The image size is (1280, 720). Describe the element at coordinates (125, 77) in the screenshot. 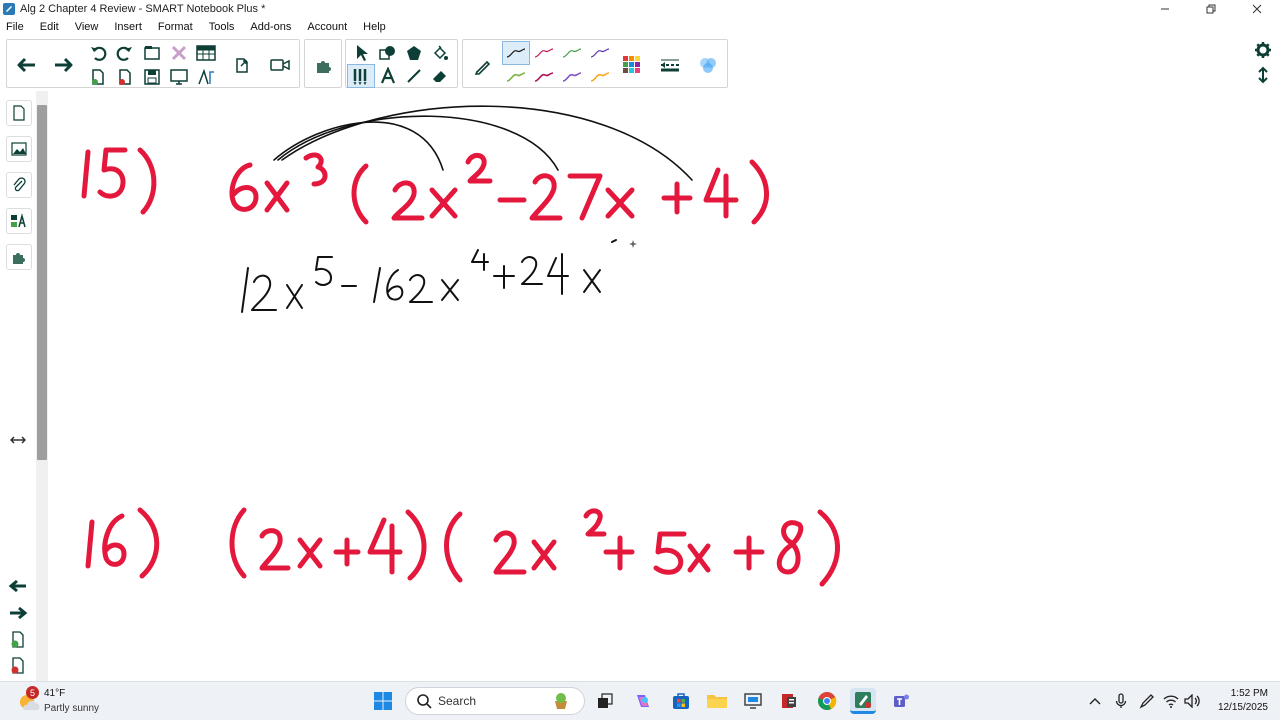

I see `delete-page-icon` at that location.